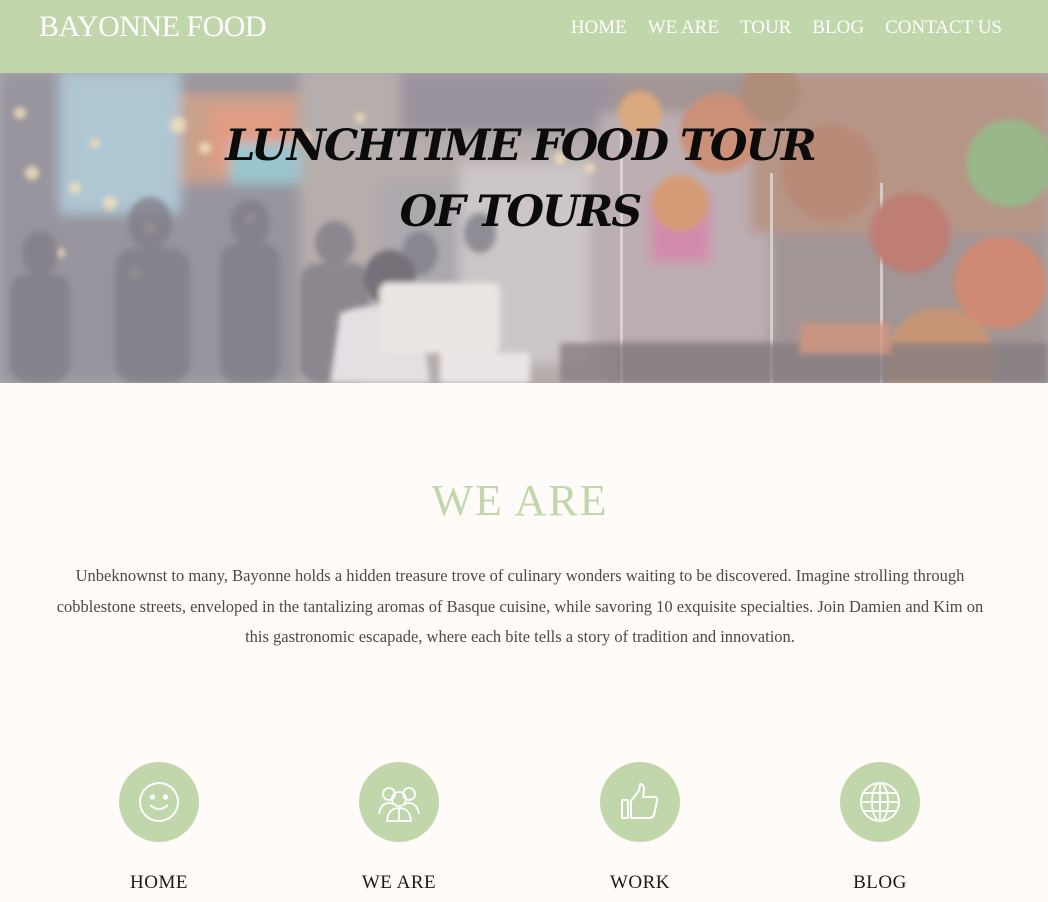 This screenshot has height=902, width=1048. Describe the element at coordinates (521, 212) in the screenshot. I see `hero-title-line-2: OF TOURS` at that location.